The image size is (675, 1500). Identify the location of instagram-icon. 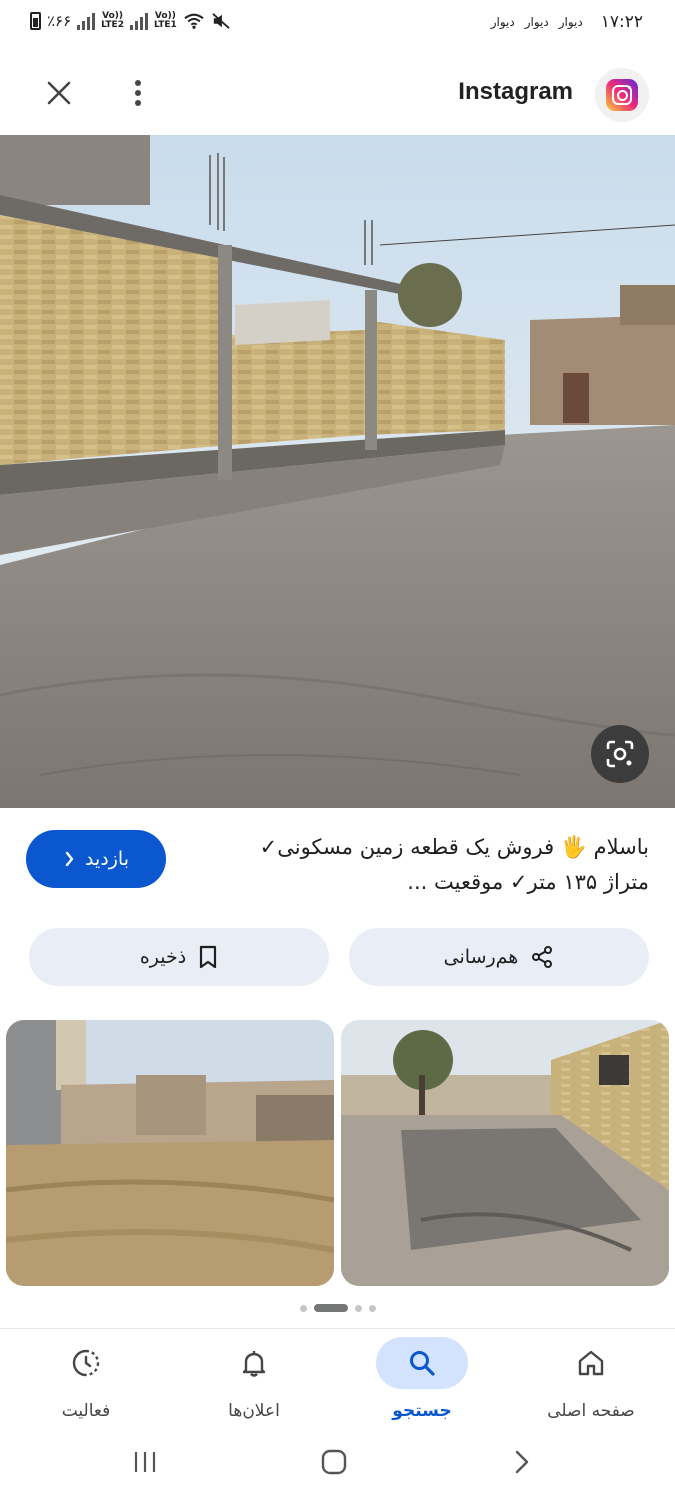
(622, 95).